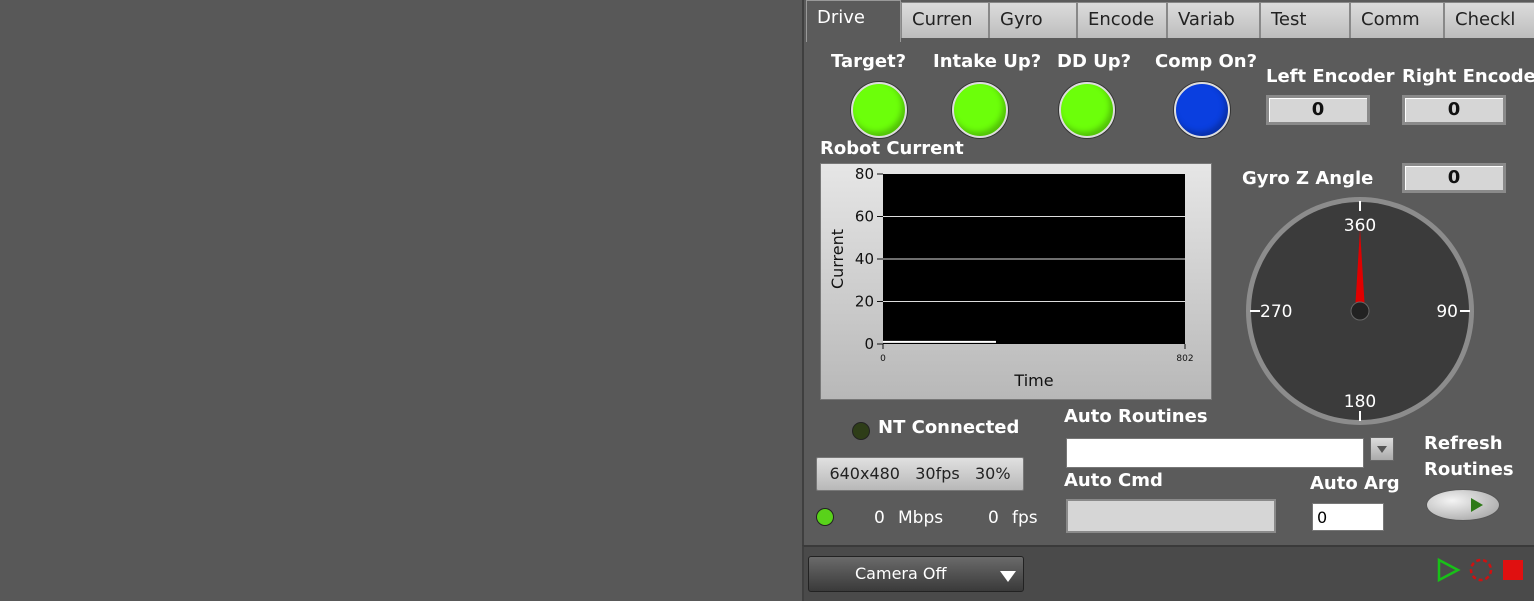 This screenshot has width=1534, height=601. What do you see at coordinates (1489, 20) in the screenshot?
I see `tab-checklist: Checkl` at bounding box center [1489, 20].